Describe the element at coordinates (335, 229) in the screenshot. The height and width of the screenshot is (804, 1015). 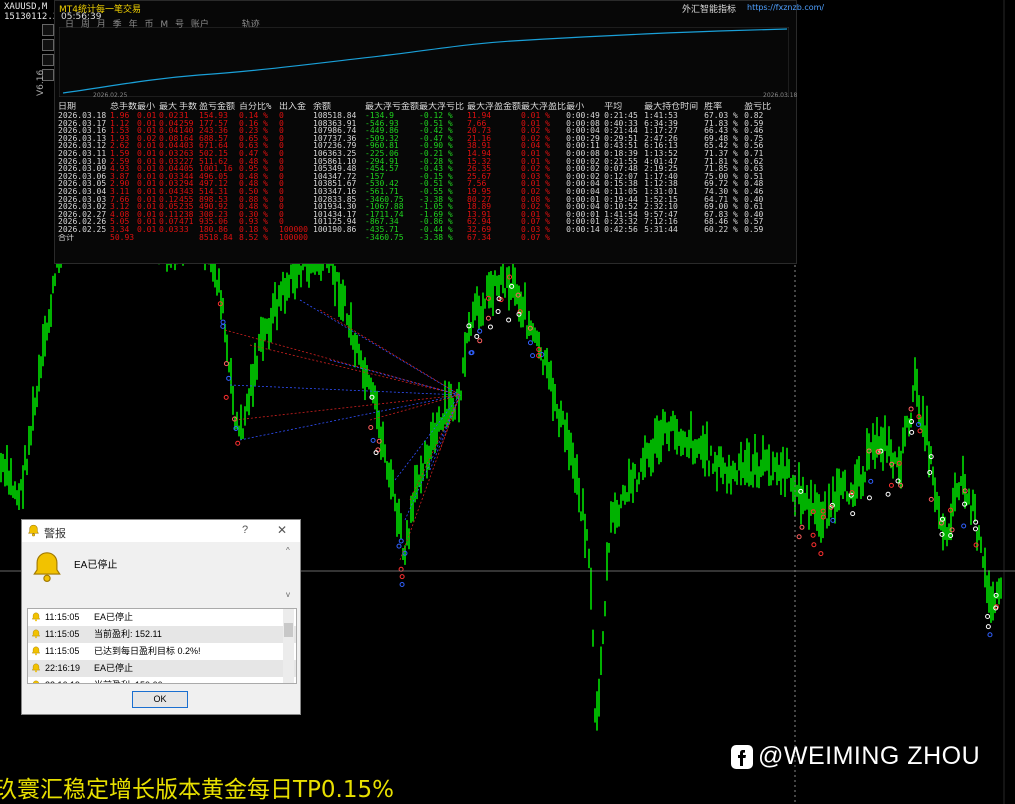
I see `table-cell: 100190.86` at that location.